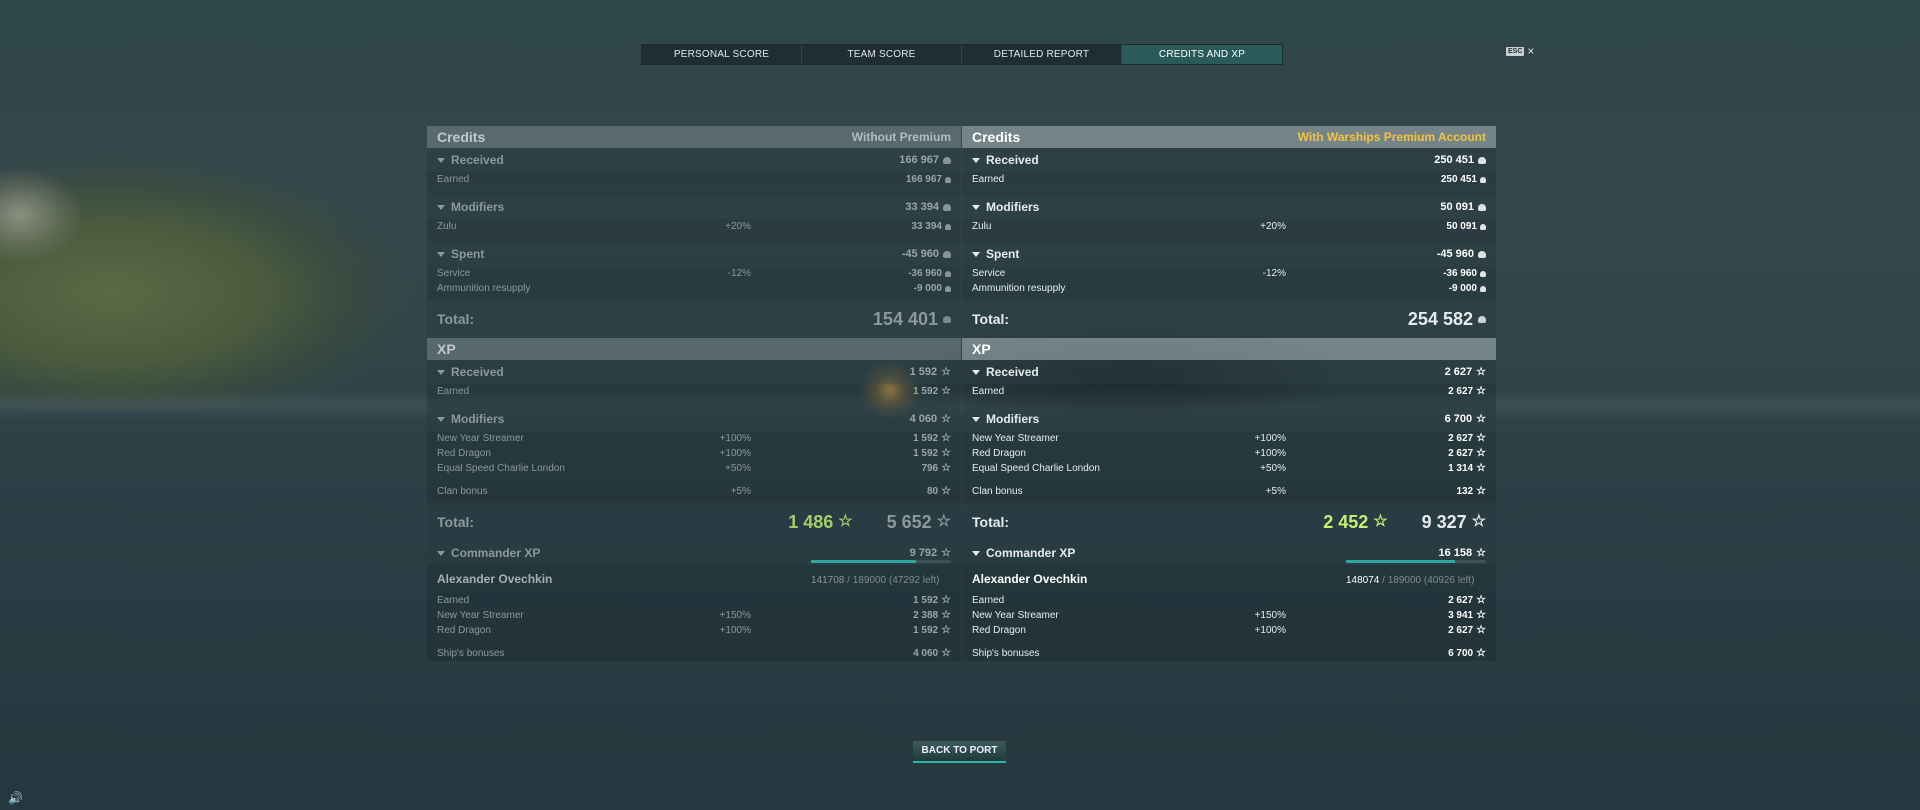 Image resolution: width=1920 pixels, height=810 pixels. I want to click on list-item: New Year Streamer +150% 2 388 ☆, so click(694, 615).